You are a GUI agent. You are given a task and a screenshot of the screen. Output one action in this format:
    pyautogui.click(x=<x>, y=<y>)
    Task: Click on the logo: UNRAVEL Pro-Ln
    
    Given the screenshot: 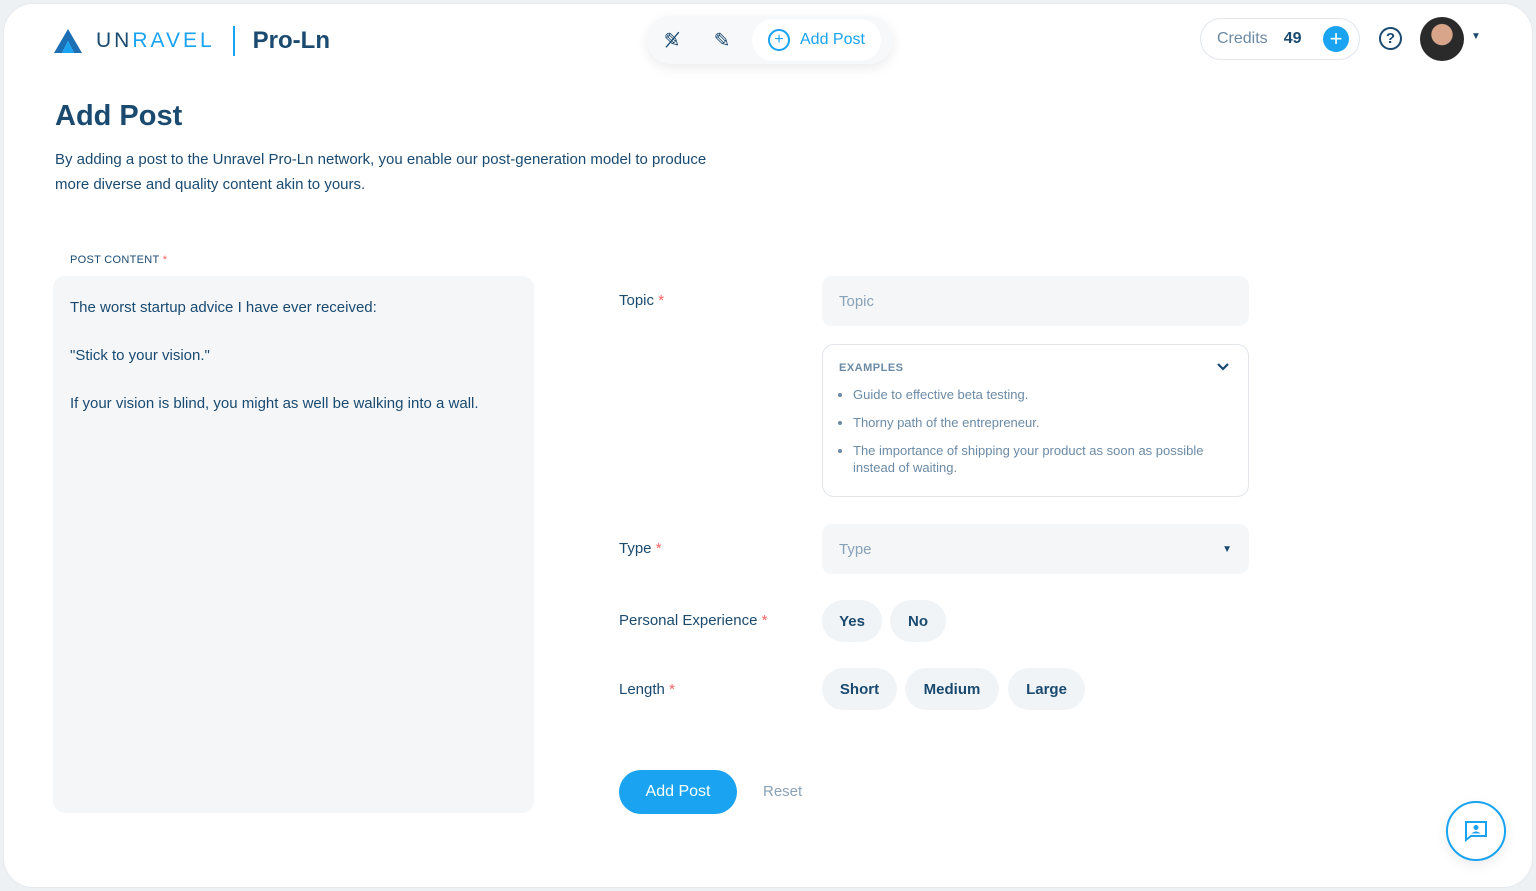 What is the action you would take?
    pyautogui.click(x=192, y=41)
    